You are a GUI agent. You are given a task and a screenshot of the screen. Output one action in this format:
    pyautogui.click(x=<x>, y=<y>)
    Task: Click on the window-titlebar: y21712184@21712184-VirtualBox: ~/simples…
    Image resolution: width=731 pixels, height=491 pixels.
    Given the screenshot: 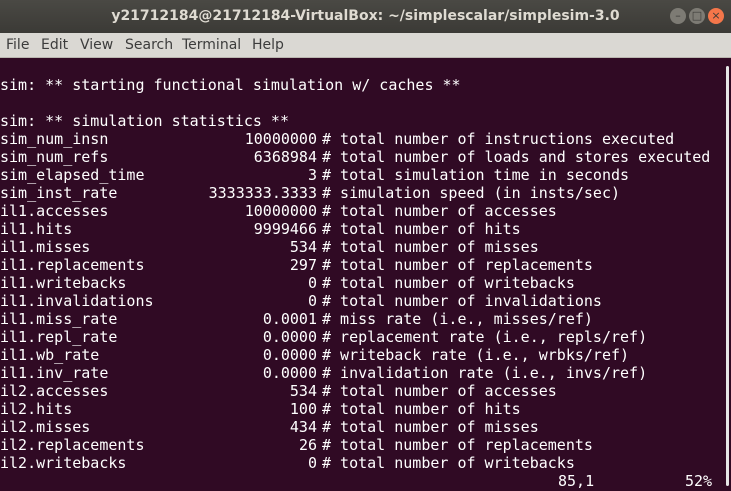 What is the action you would take?
    pyautogui.click(x=365, y=16)
    